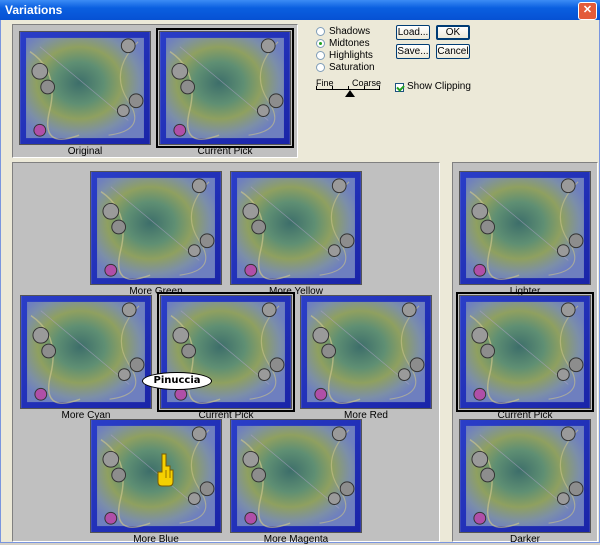  What do you see at coordinates (439, 86) in the screenshot?
I see `show-clipping-label: Show Clipping` at bounding box center [439, 86].